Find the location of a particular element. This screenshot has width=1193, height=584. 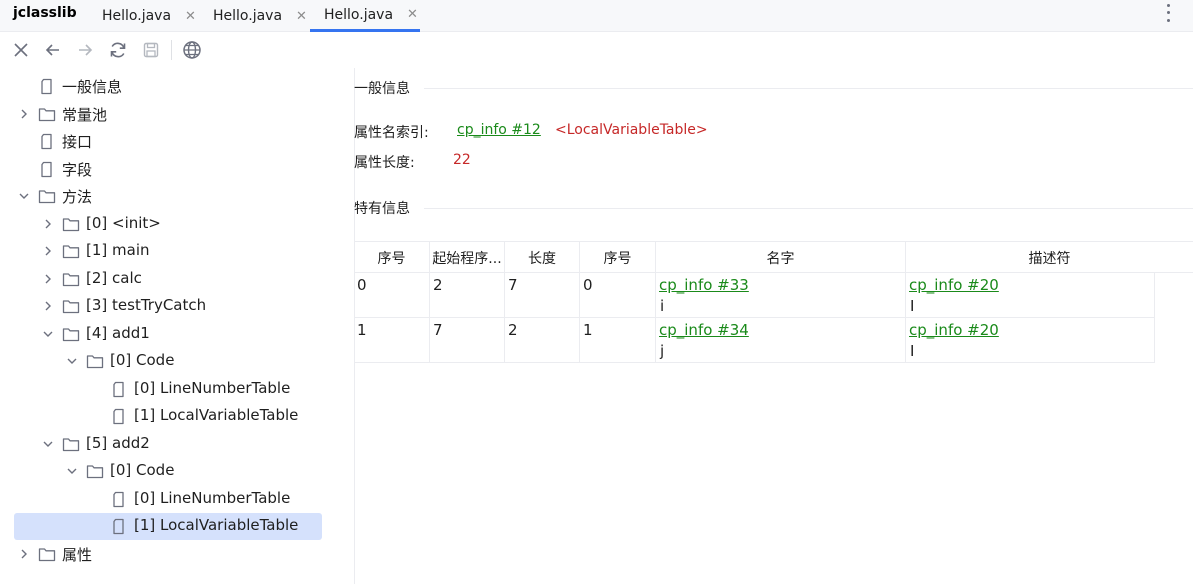

table-row: 1 7 2 1 cp_info #34 j cp_info #20 I is located at coordinates (754, 340).